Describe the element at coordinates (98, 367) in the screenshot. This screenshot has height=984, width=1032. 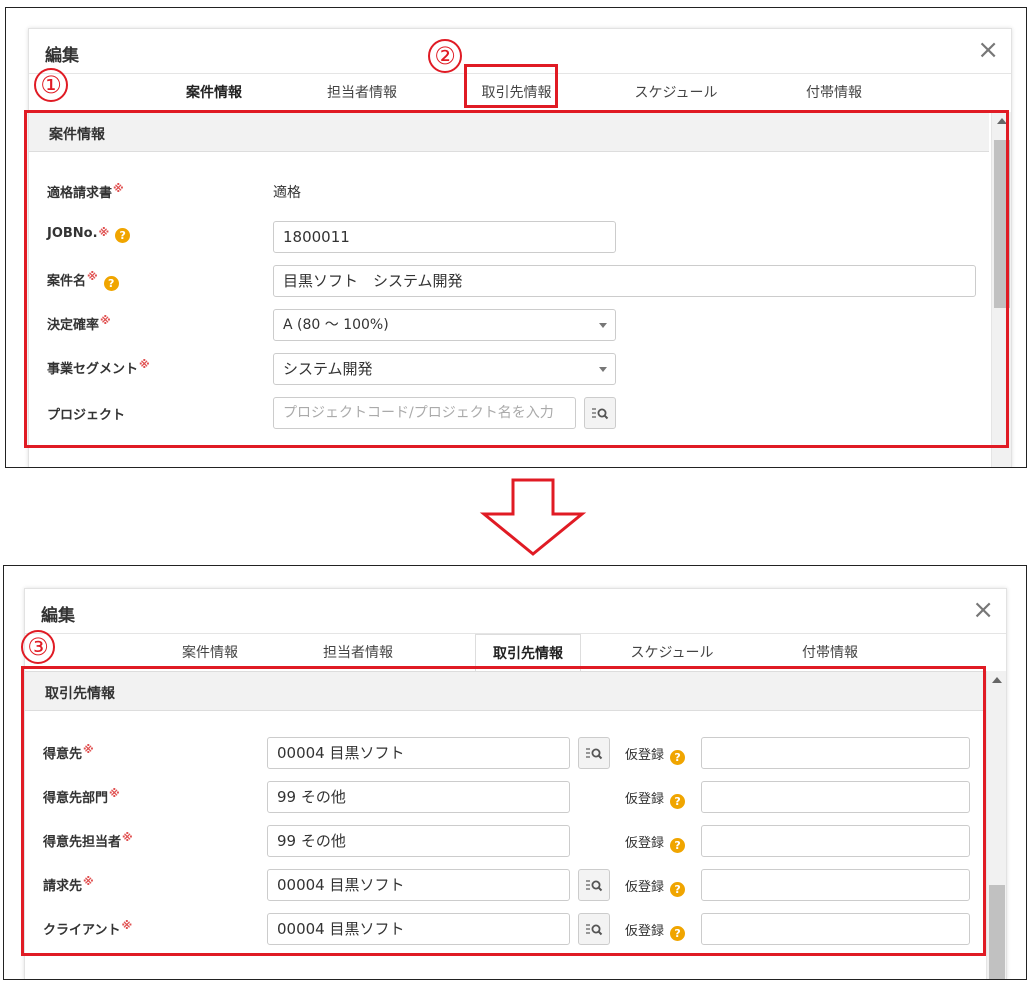
I see `label-segment: 事業セグメント※` at that location.